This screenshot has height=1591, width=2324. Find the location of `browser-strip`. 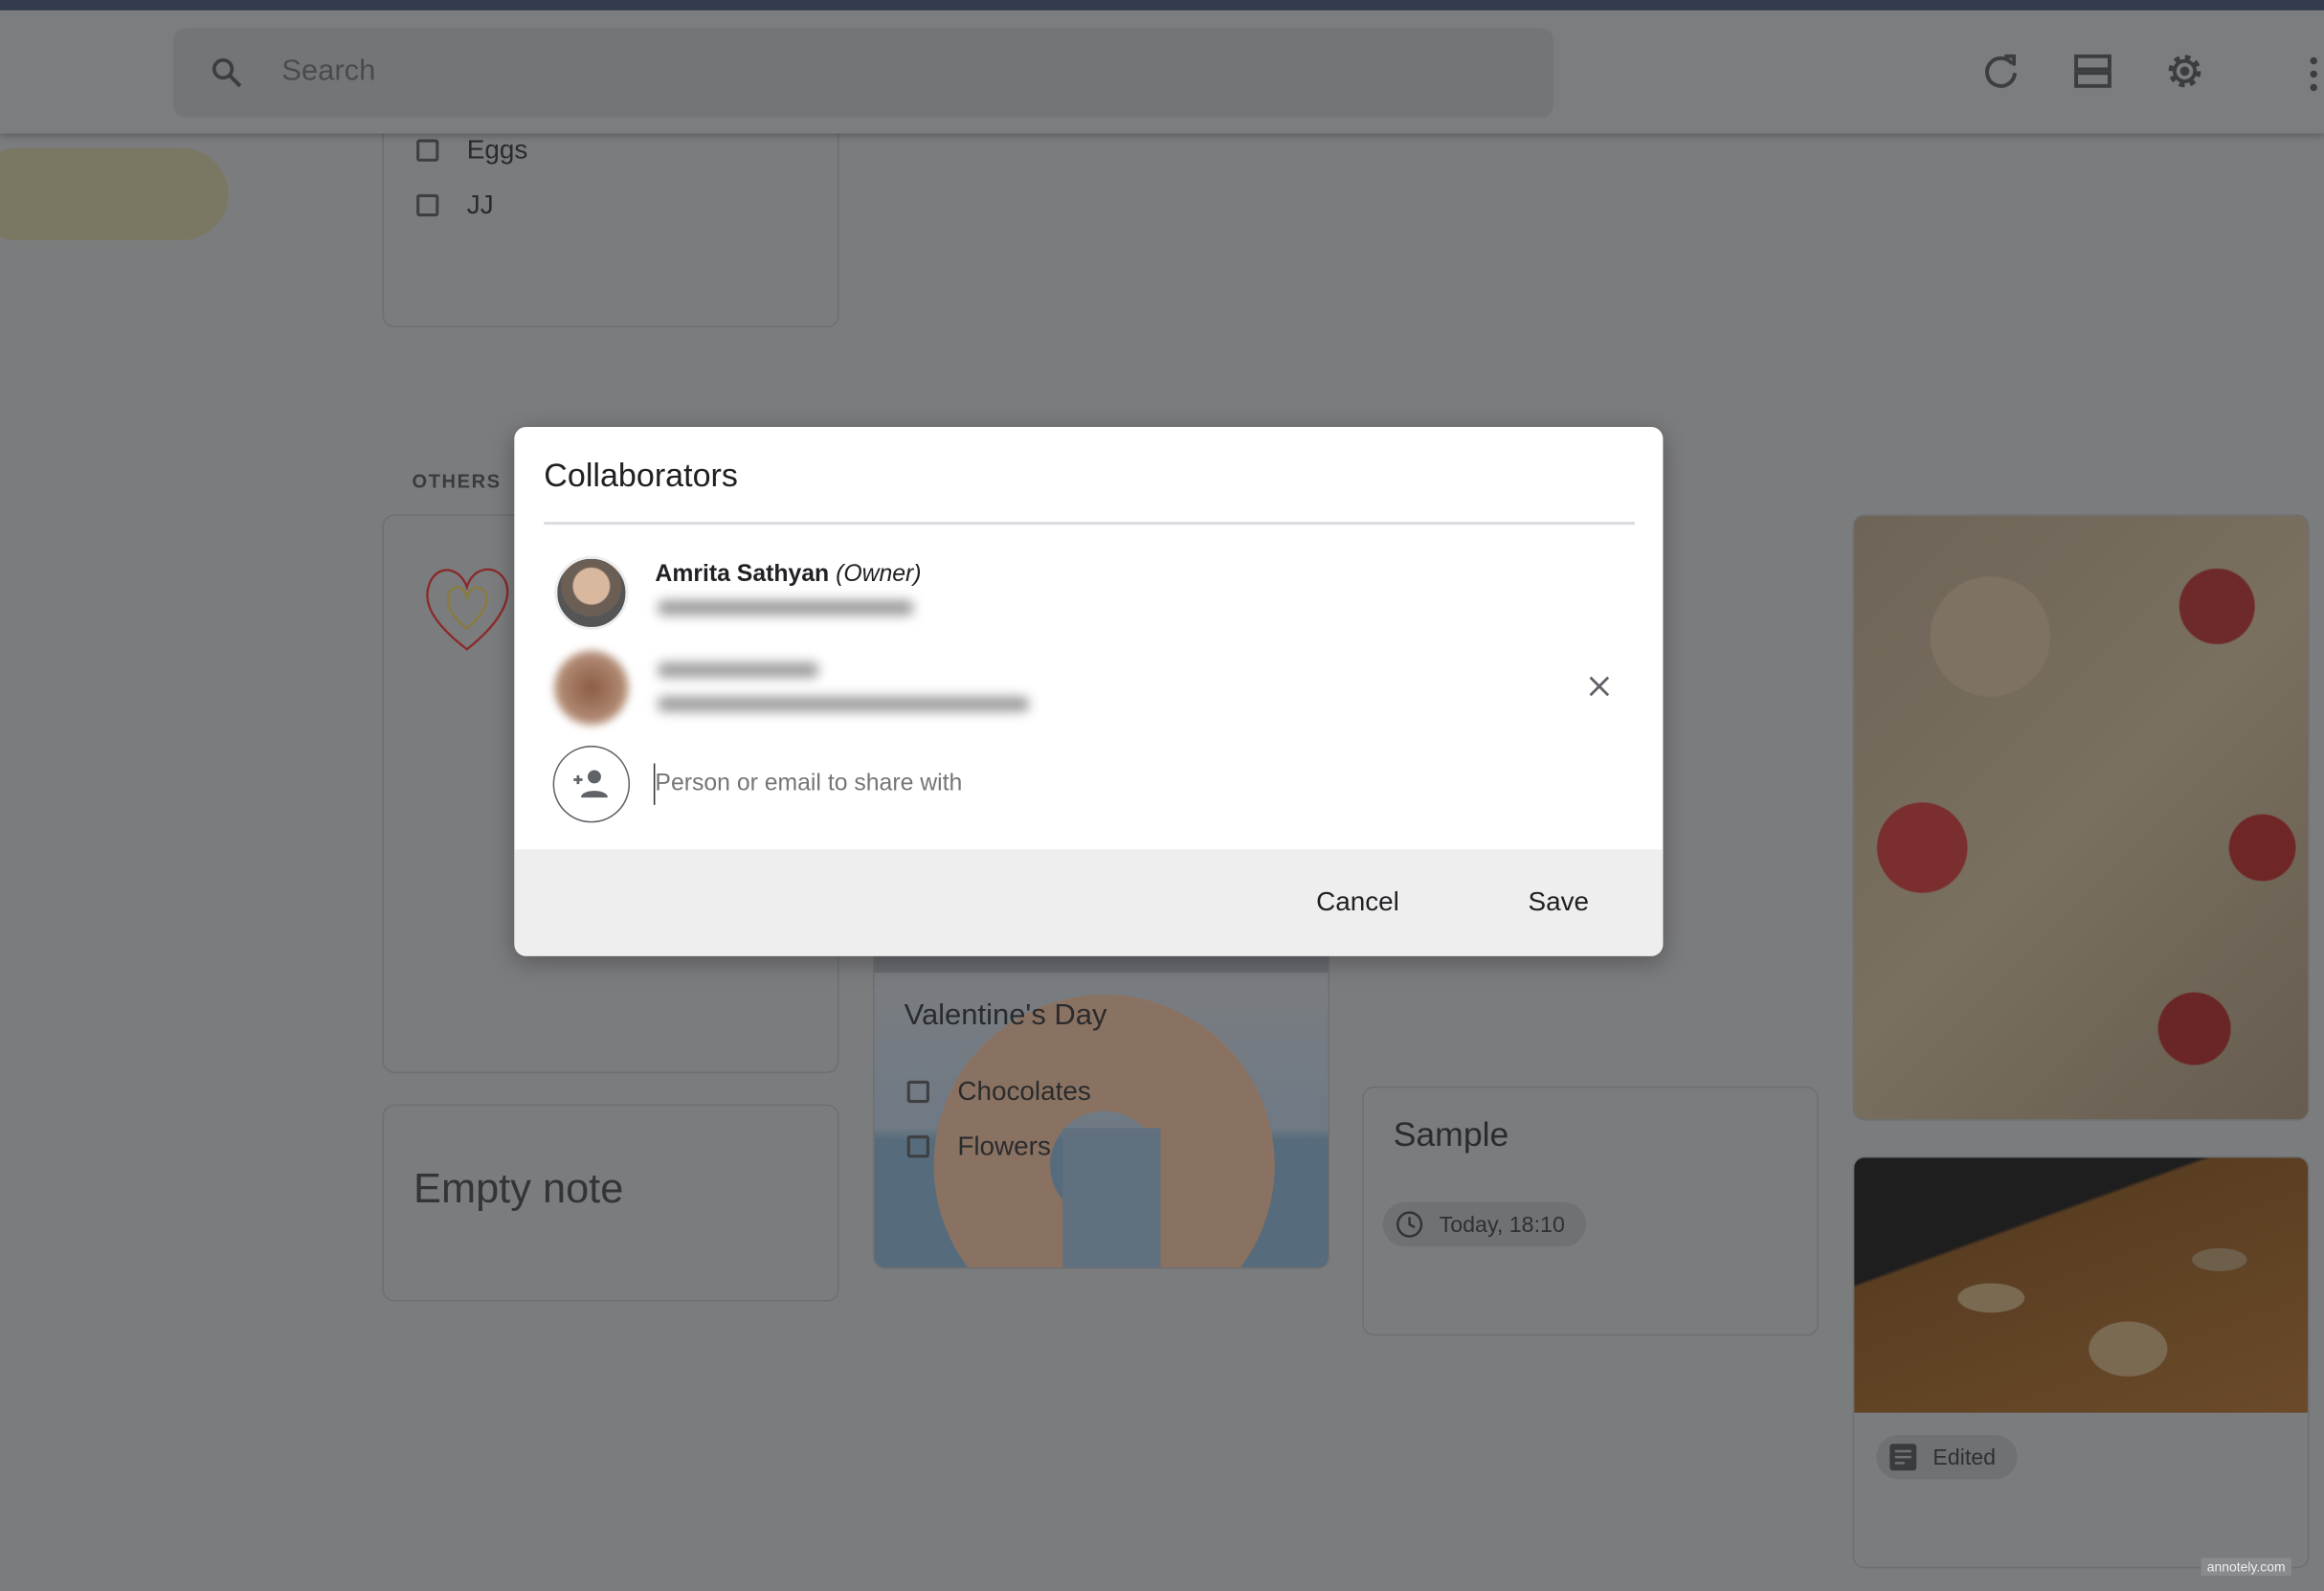

browser-strip is located at coordinates (1162, 5).